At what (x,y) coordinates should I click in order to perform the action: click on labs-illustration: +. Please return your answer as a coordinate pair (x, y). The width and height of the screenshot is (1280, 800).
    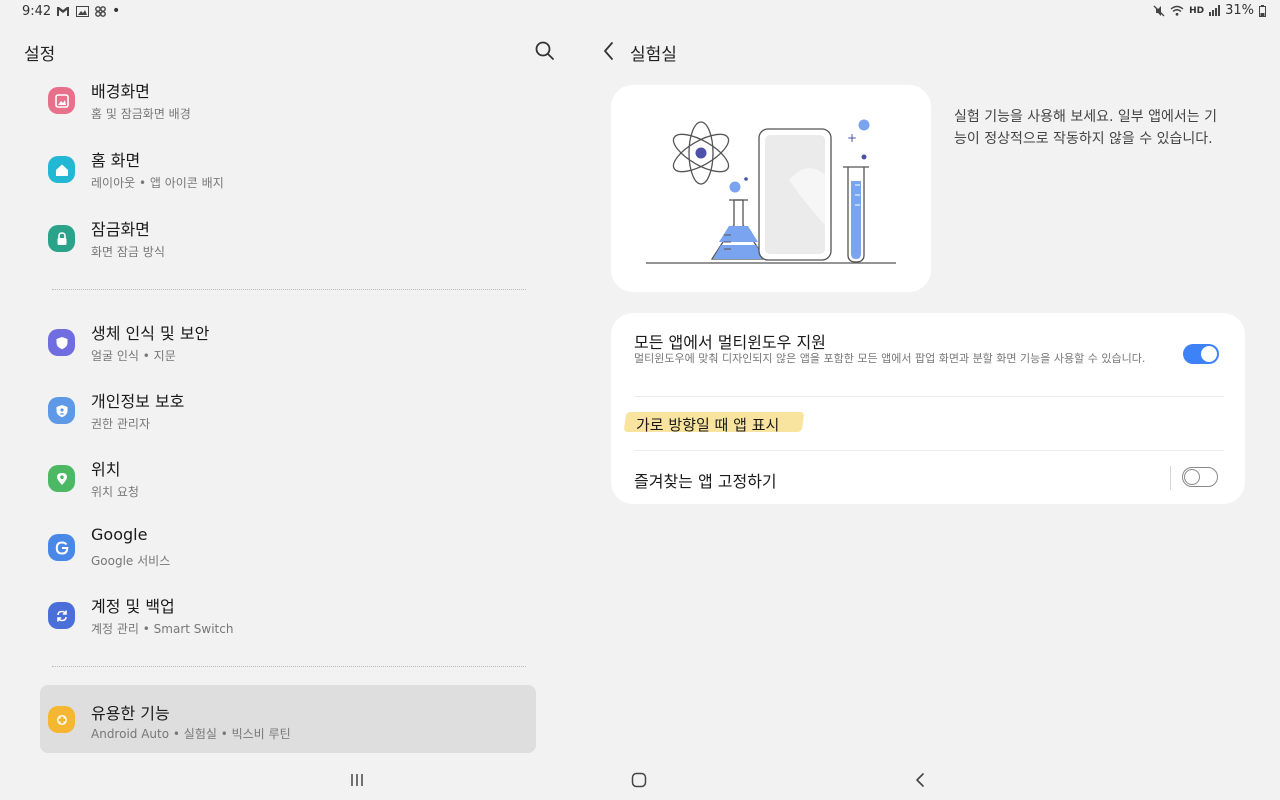
    Looking at the image, I should click on (771, 191).